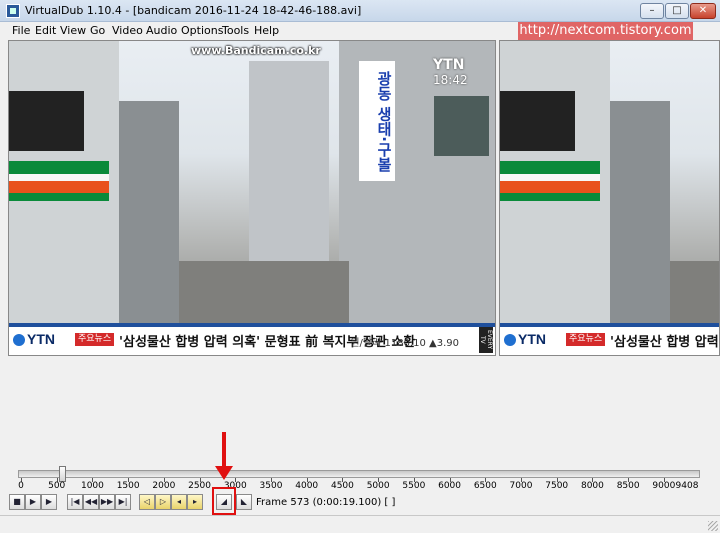  Describe the element at coordinates (41, 339) in the screenshot. I see `ticker-brand: YTN` at that location.